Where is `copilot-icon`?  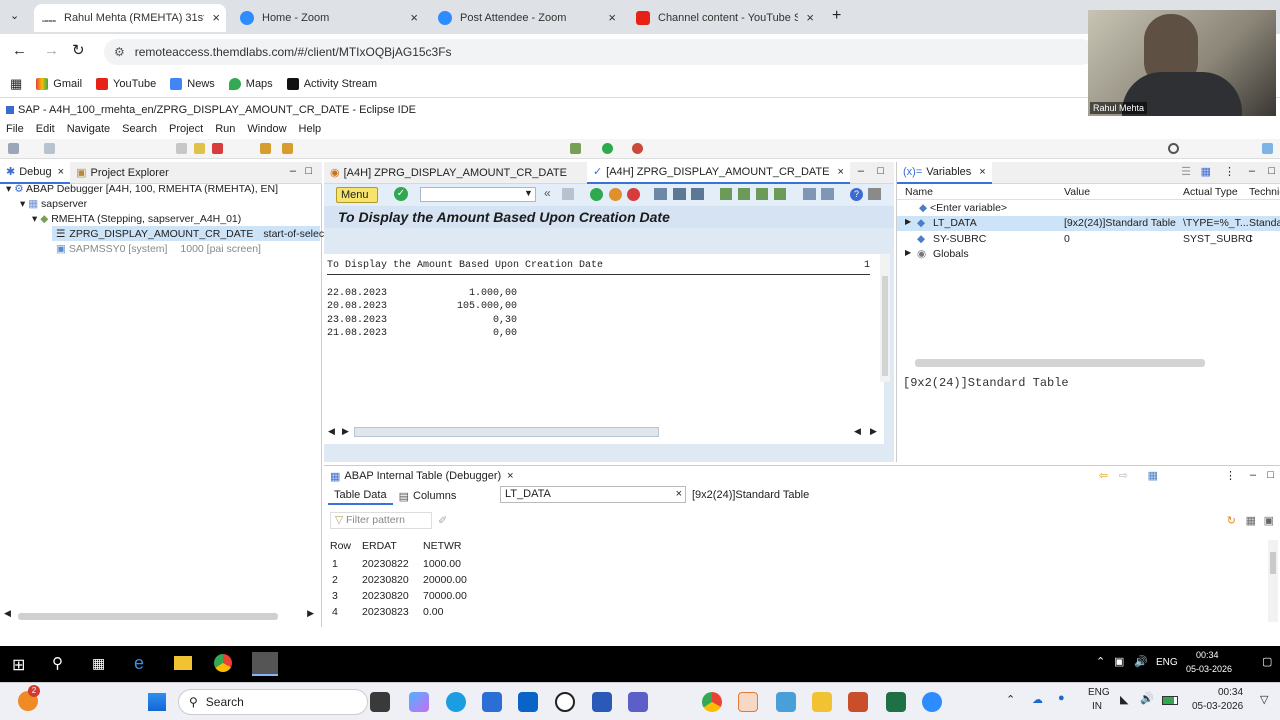
copilot-icon is located at coordinates (419, 702).